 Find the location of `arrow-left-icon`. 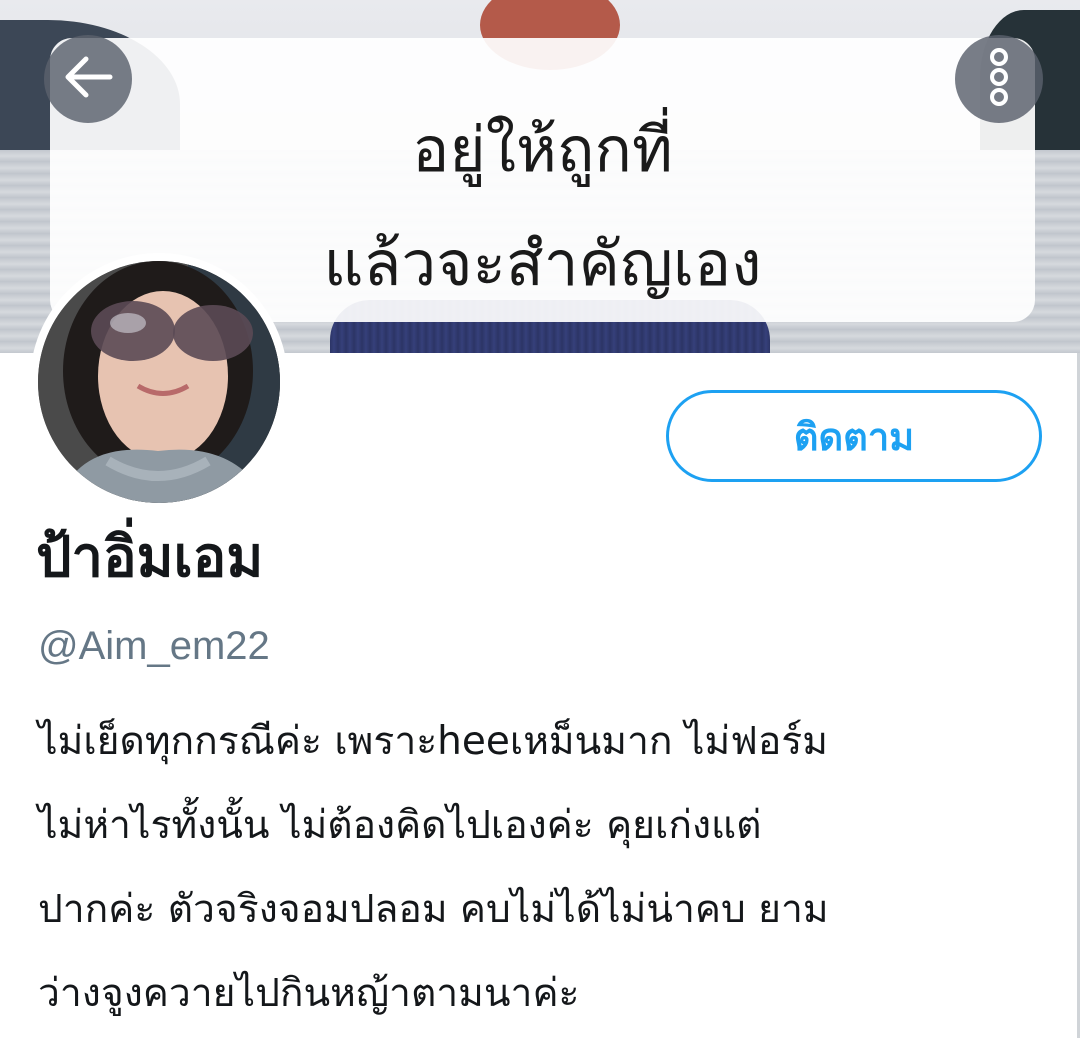

arrow-left-icon is located at coordinates (88, 79).